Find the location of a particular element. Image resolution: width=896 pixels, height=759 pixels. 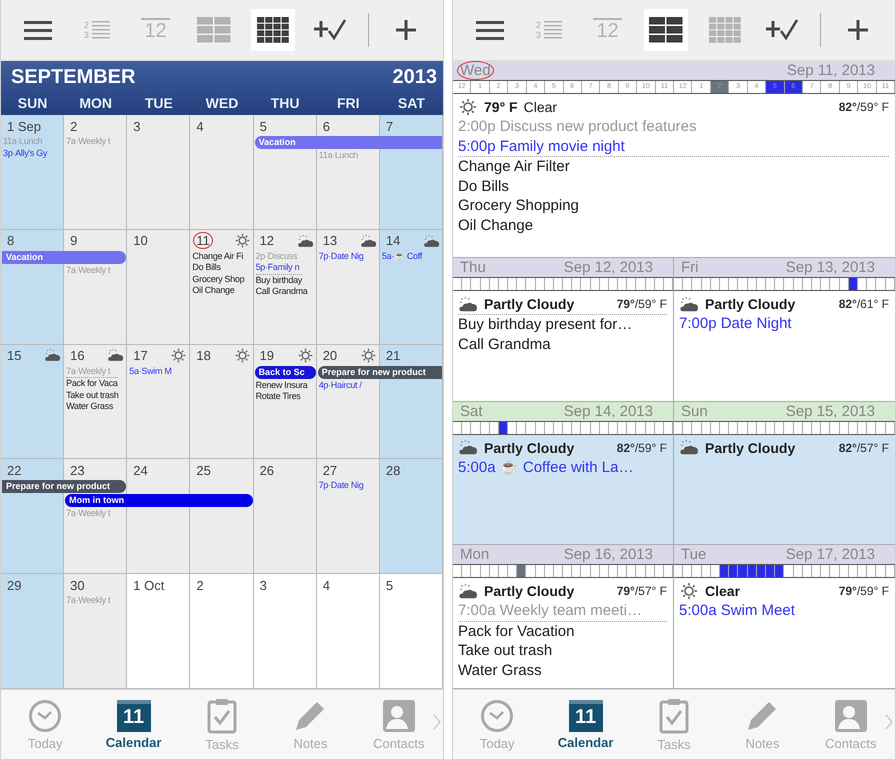

day-number: 6 is located at coordinates (326, 126).